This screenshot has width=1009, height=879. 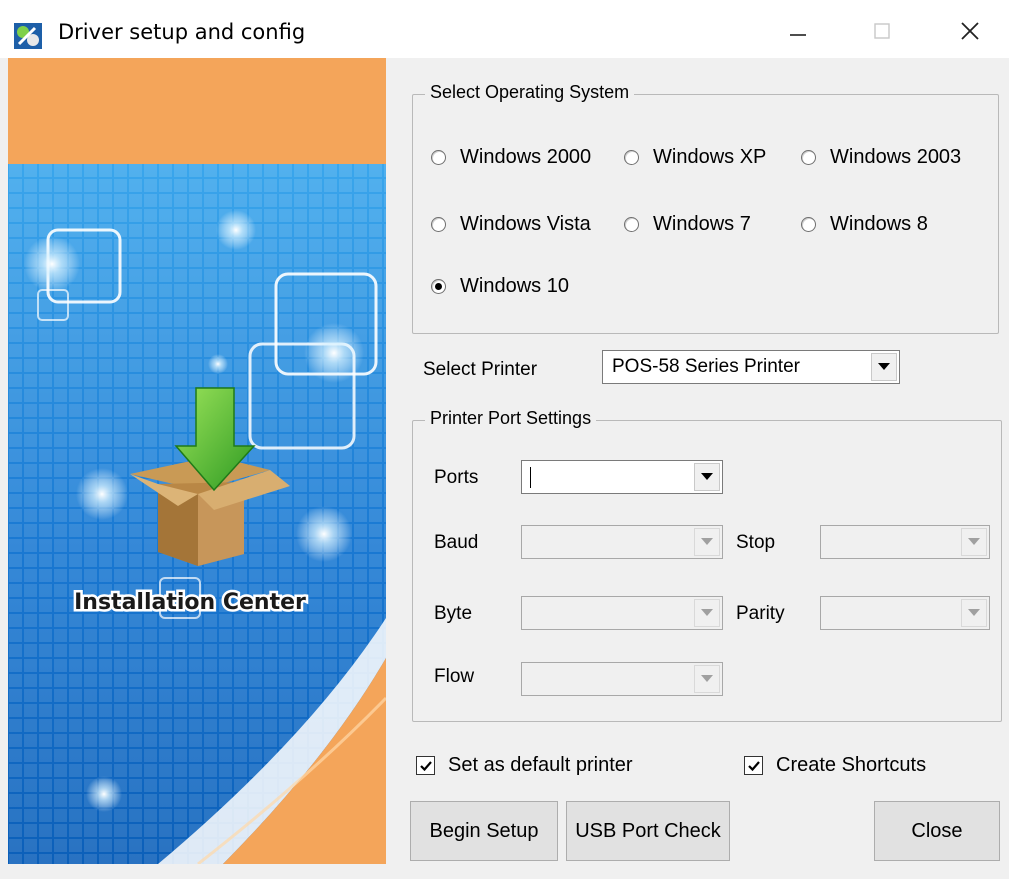 I want to click on stop-select, so click(x=905, y=542).